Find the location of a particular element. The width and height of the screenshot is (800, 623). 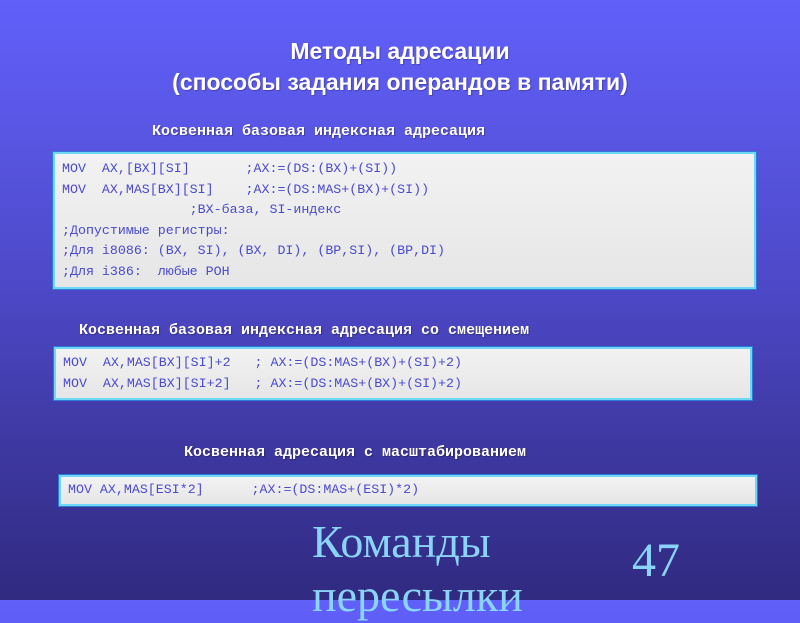

footer-title-line-2: пересылки is located at coordinates (417, 595).